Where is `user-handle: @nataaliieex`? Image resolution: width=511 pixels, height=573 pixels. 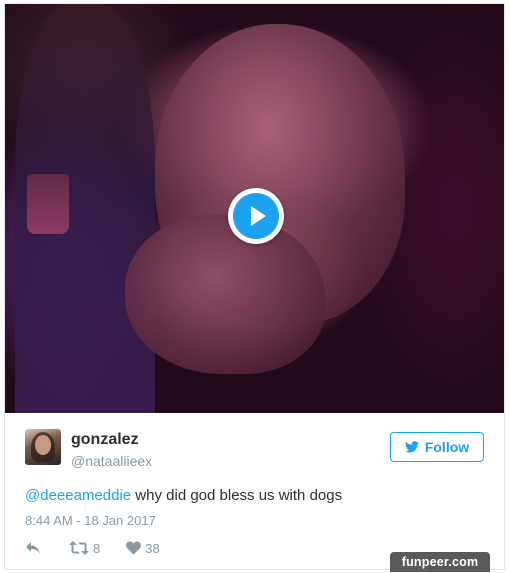
user-handle: @nataaliieex is located at coordinates (111, 461).